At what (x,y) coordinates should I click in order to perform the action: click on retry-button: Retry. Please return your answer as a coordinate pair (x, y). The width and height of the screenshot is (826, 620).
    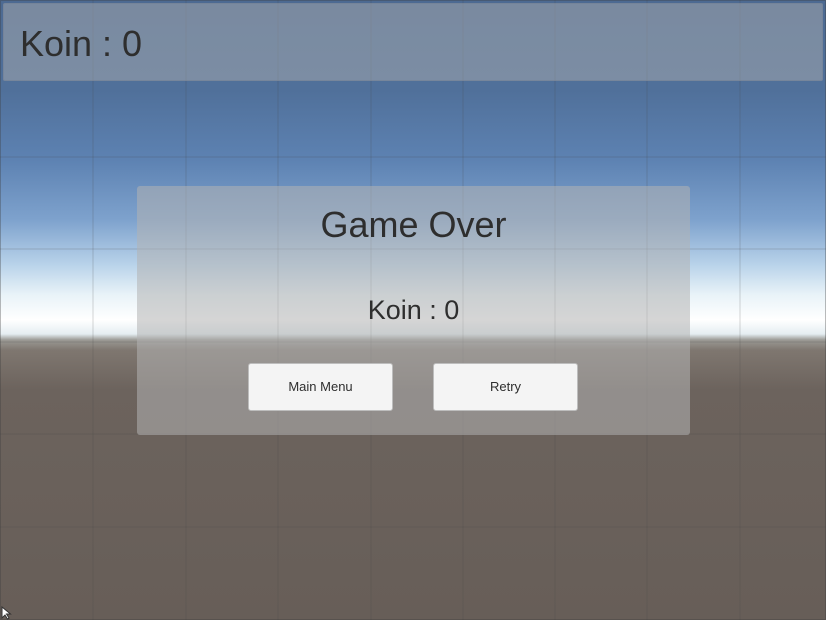
    Looking at the image, I should click on (505, 387).